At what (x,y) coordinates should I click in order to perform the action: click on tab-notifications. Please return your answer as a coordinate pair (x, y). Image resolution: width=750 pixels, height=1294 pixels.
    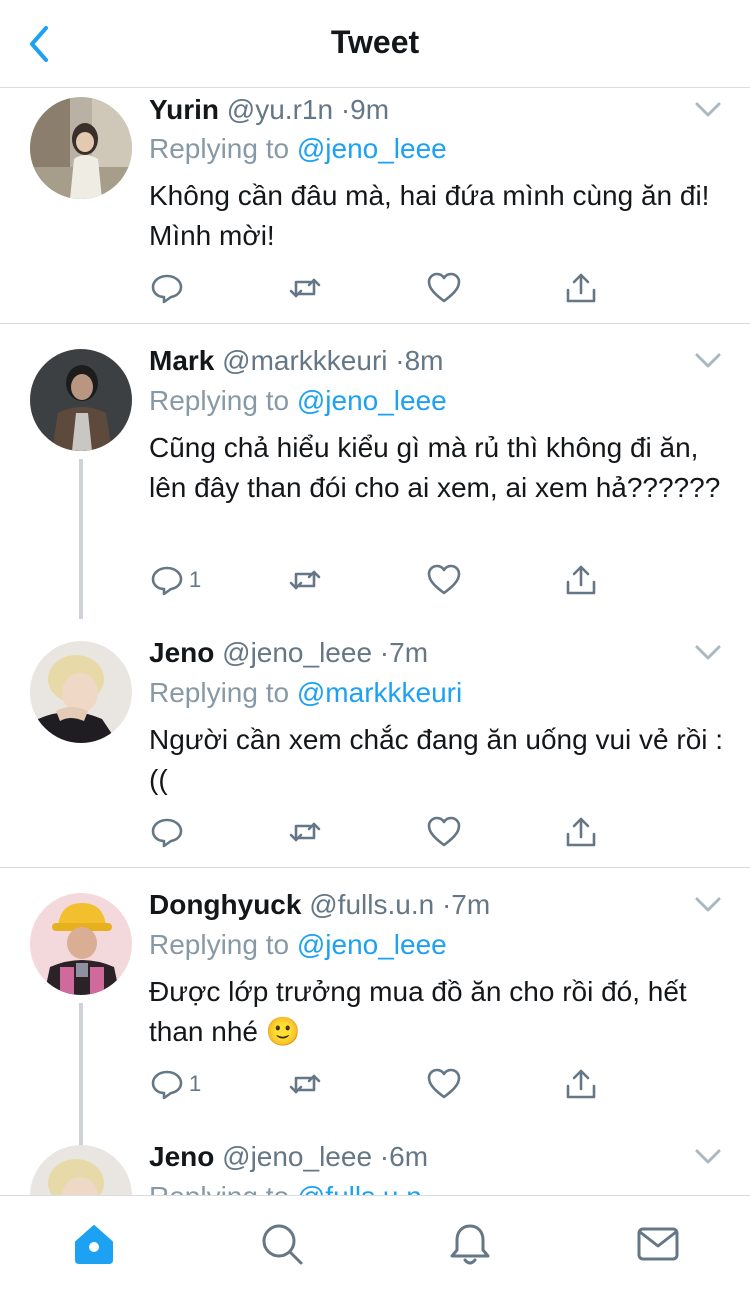
    Looking at the image, I should click on (470, 1244).